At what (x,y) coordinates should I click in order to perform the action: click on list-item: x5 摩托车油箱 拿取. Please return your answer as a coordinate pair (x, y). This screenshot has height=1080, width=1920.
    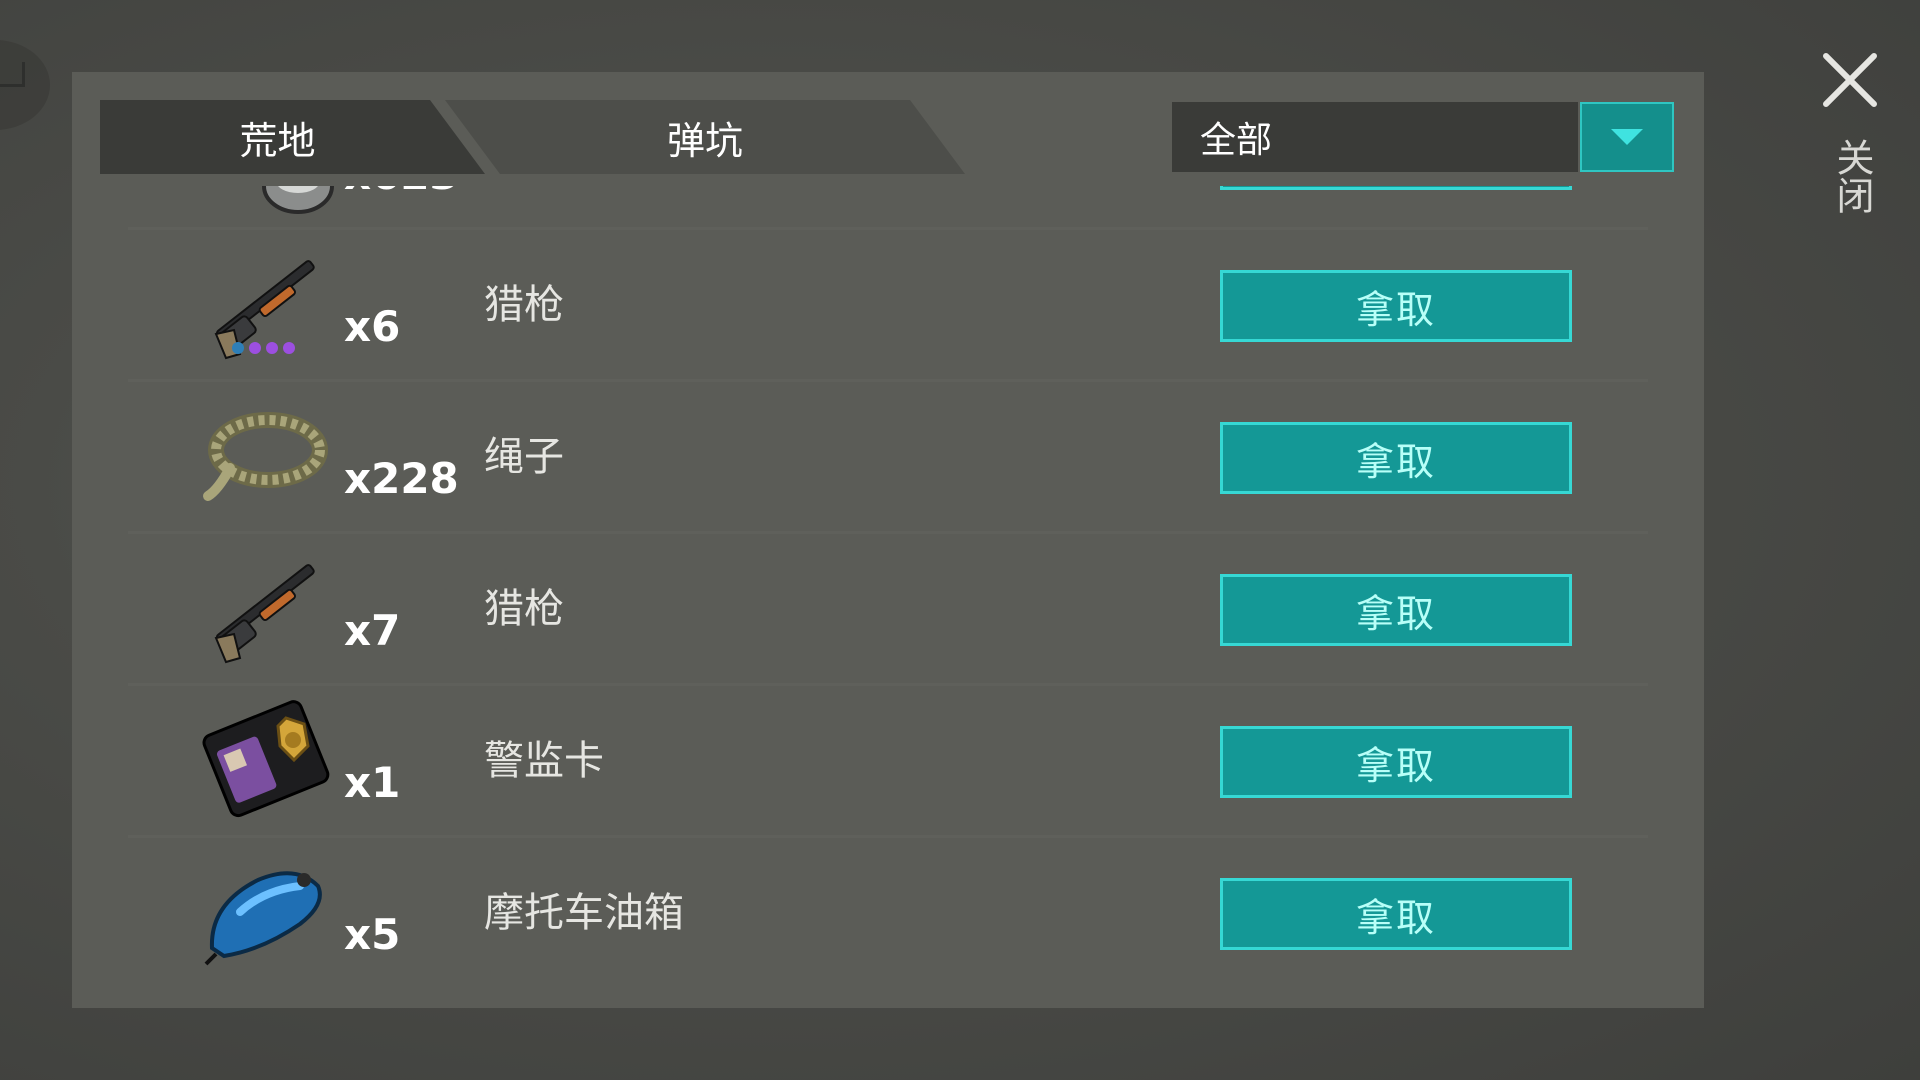
    Looking at the image, I should click on (888, 908).